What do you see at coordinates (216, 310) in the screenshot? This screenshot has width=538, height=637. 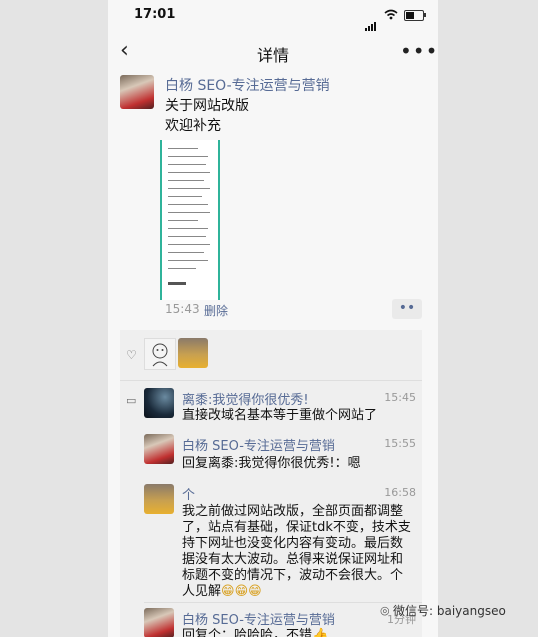 I see `delete-button: 删除` at bounding box center [216, 310].